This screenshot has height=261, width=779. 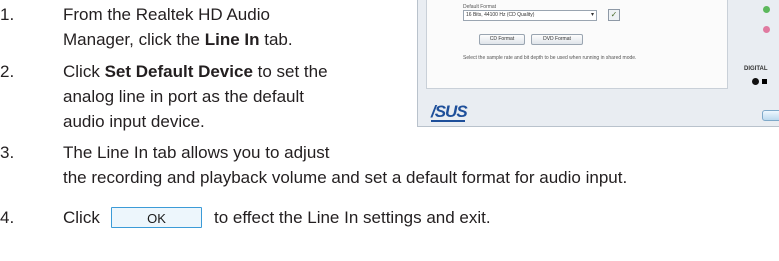 I want to click on digital-jack-icon, so click(x=755, y=81).